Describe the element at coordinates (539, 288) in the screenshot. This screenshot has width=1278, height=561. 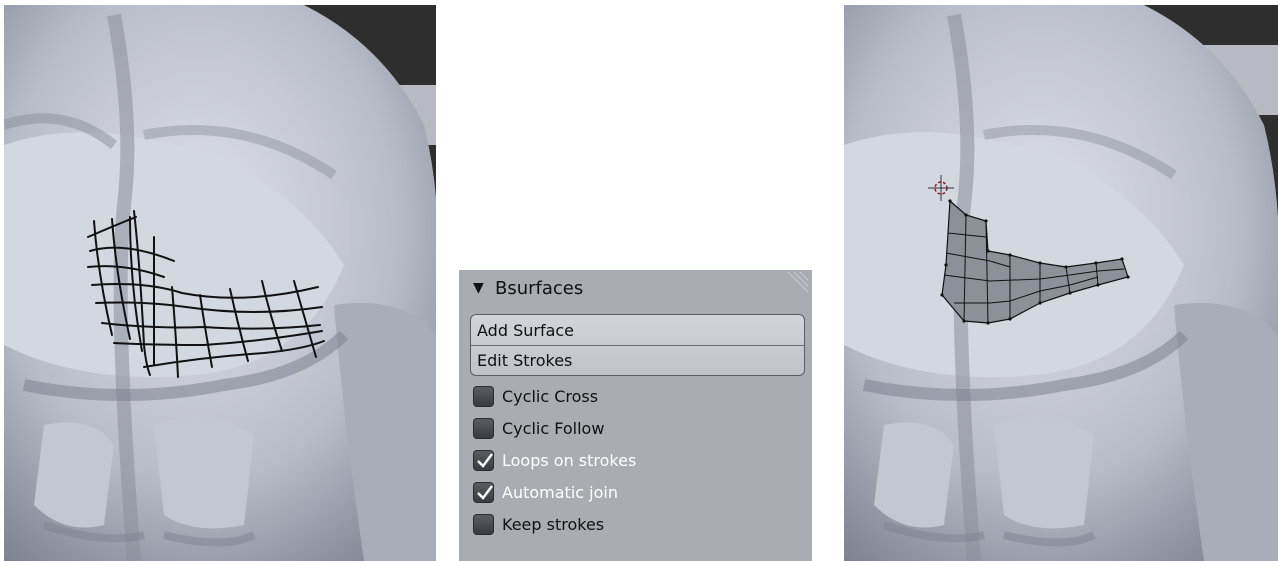
I see `panel-title: Bsurfaces` at that location.